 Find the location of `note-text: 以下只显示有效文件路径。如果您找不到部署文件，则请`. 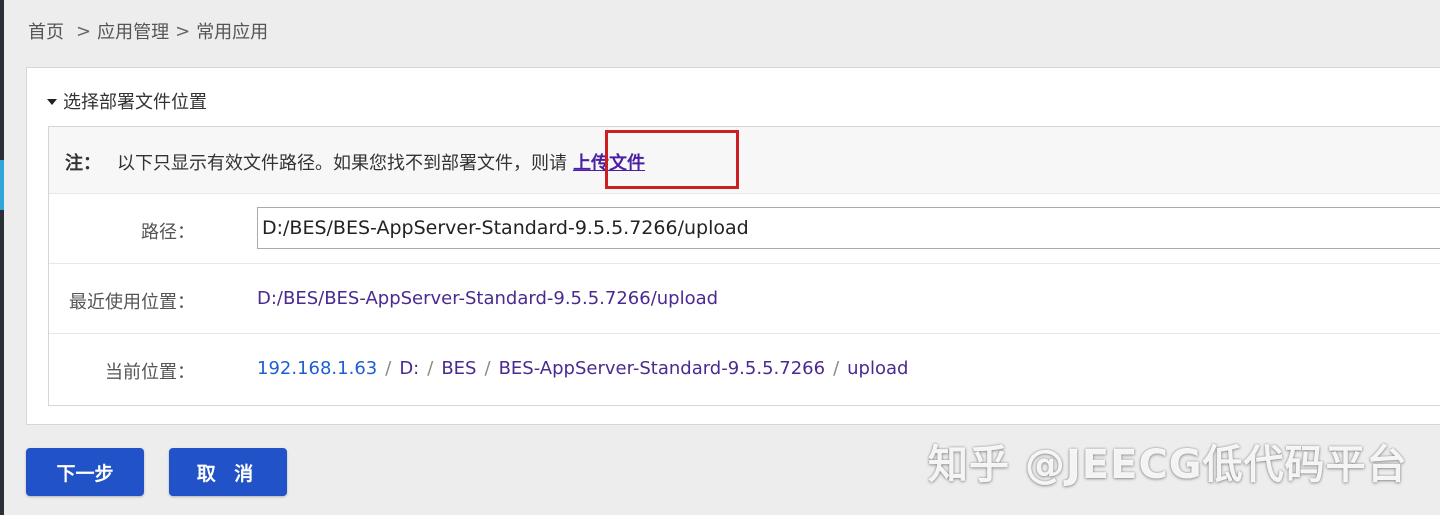

note-text: 以下只显示有效文件路径。如果您找不到部署文件，则请 is located at coordinates (342, 163).